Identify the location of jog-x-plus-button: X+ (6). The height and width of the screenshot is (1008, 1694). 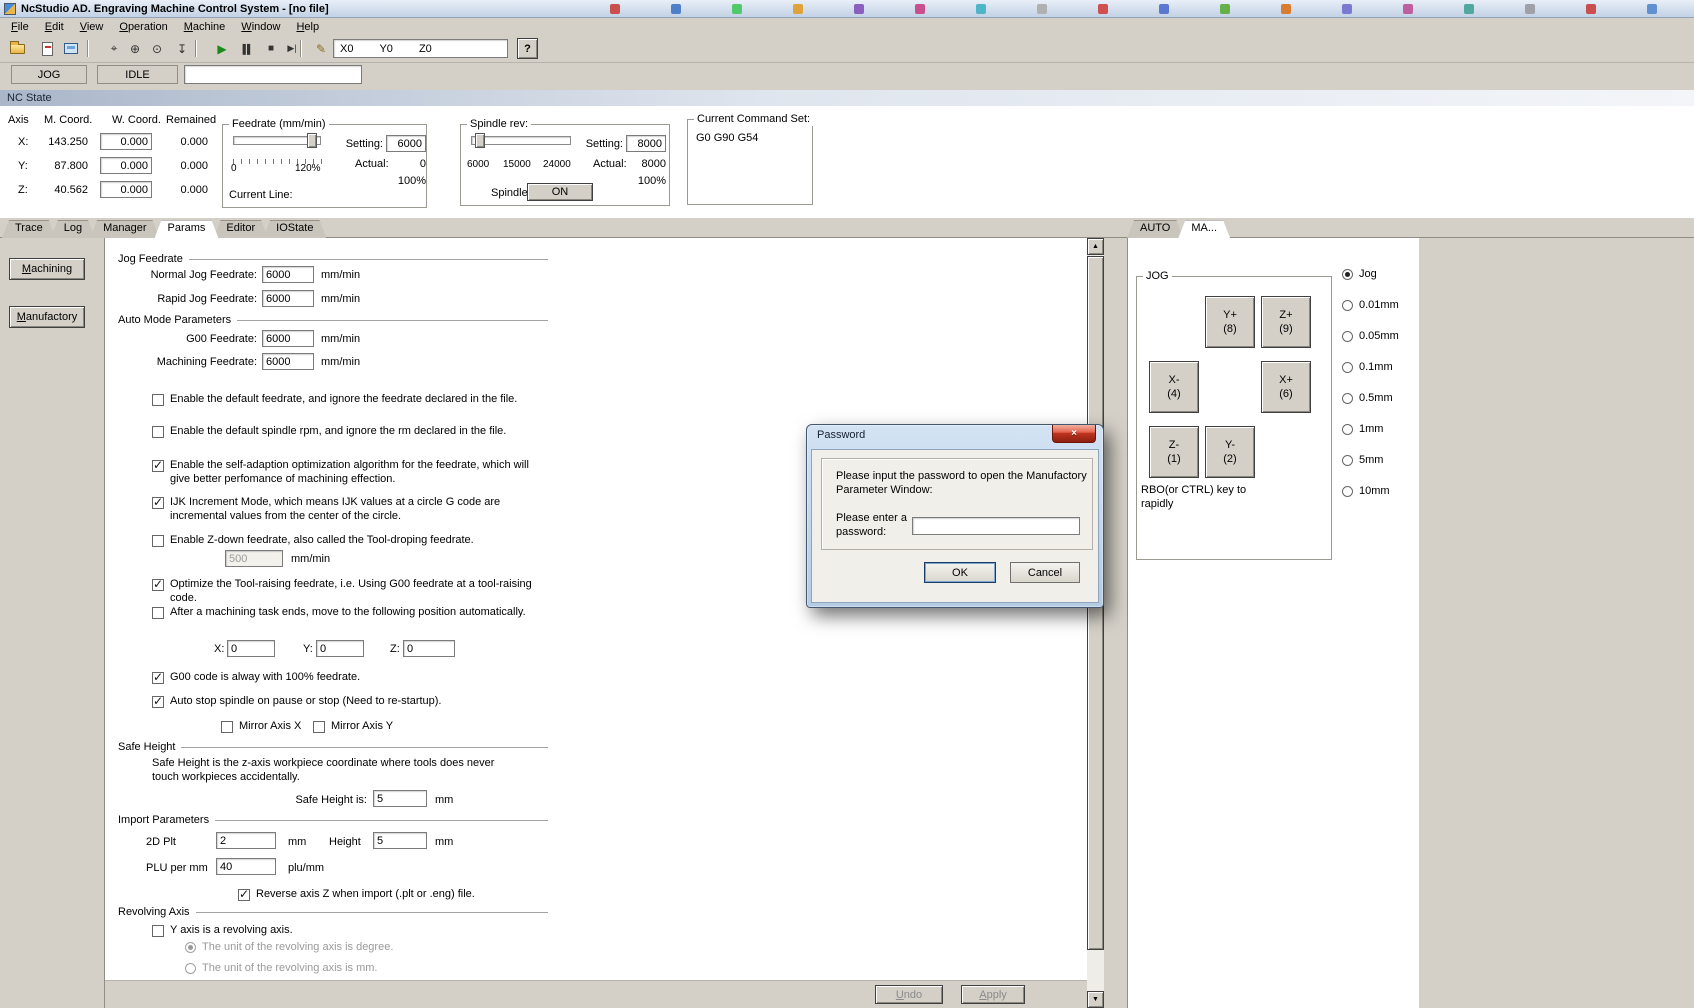
(1286, 387).